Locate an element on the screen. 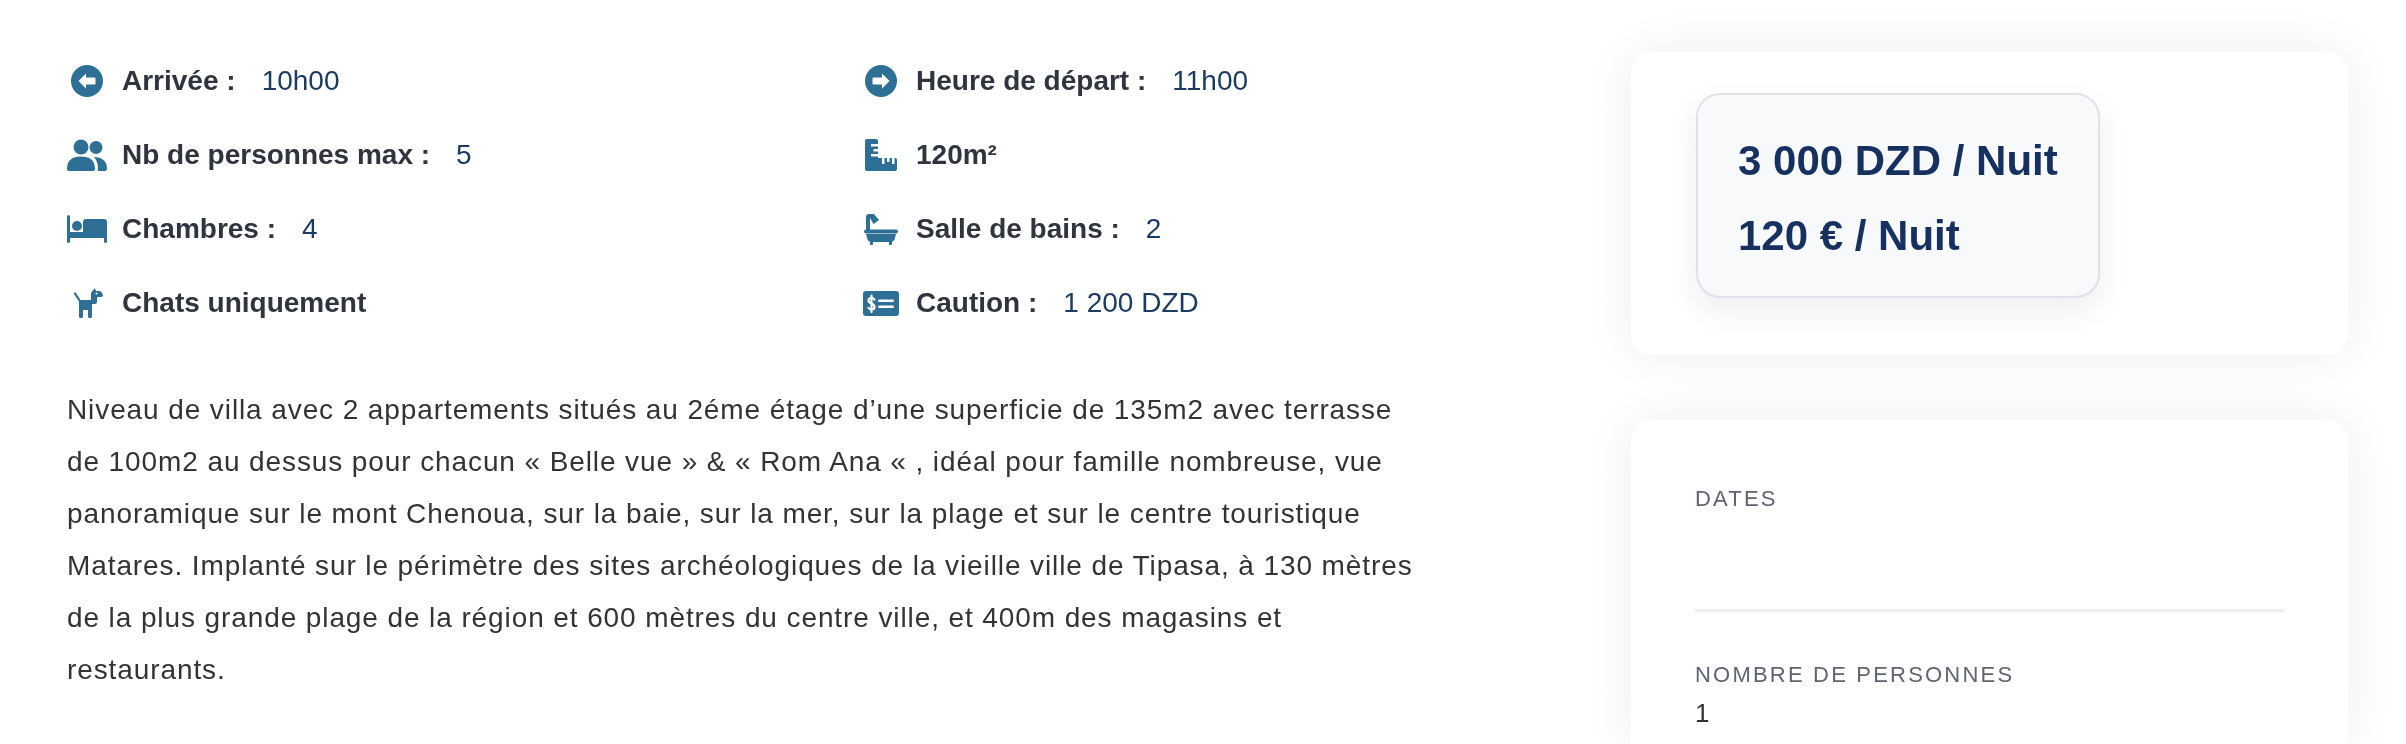  feature-label: Salle de bains : is located at coordinates (1018, 229).